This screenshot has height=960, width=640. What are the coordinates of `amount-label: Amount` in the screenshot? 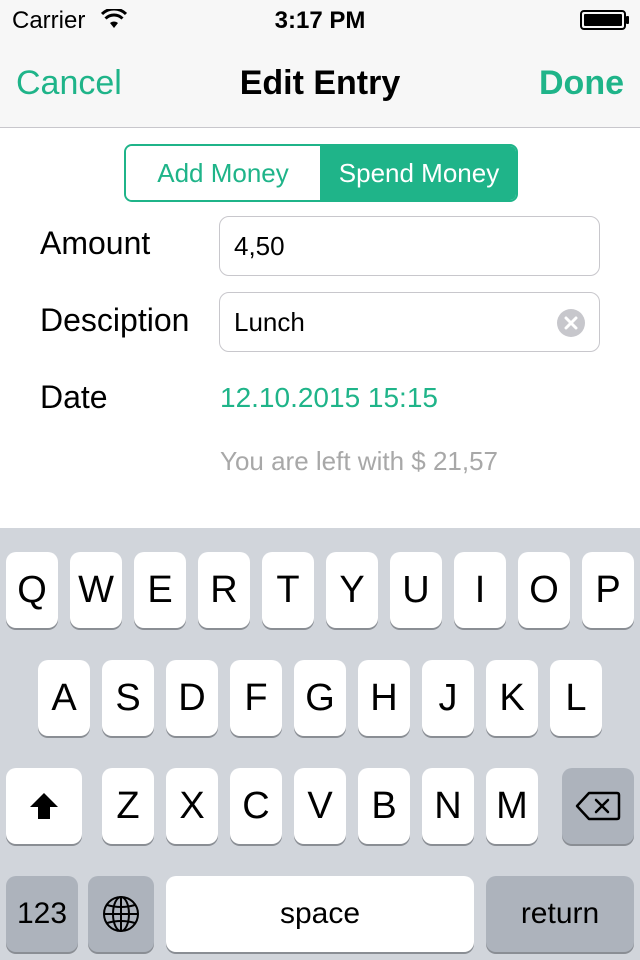 It's located at (95, 243).